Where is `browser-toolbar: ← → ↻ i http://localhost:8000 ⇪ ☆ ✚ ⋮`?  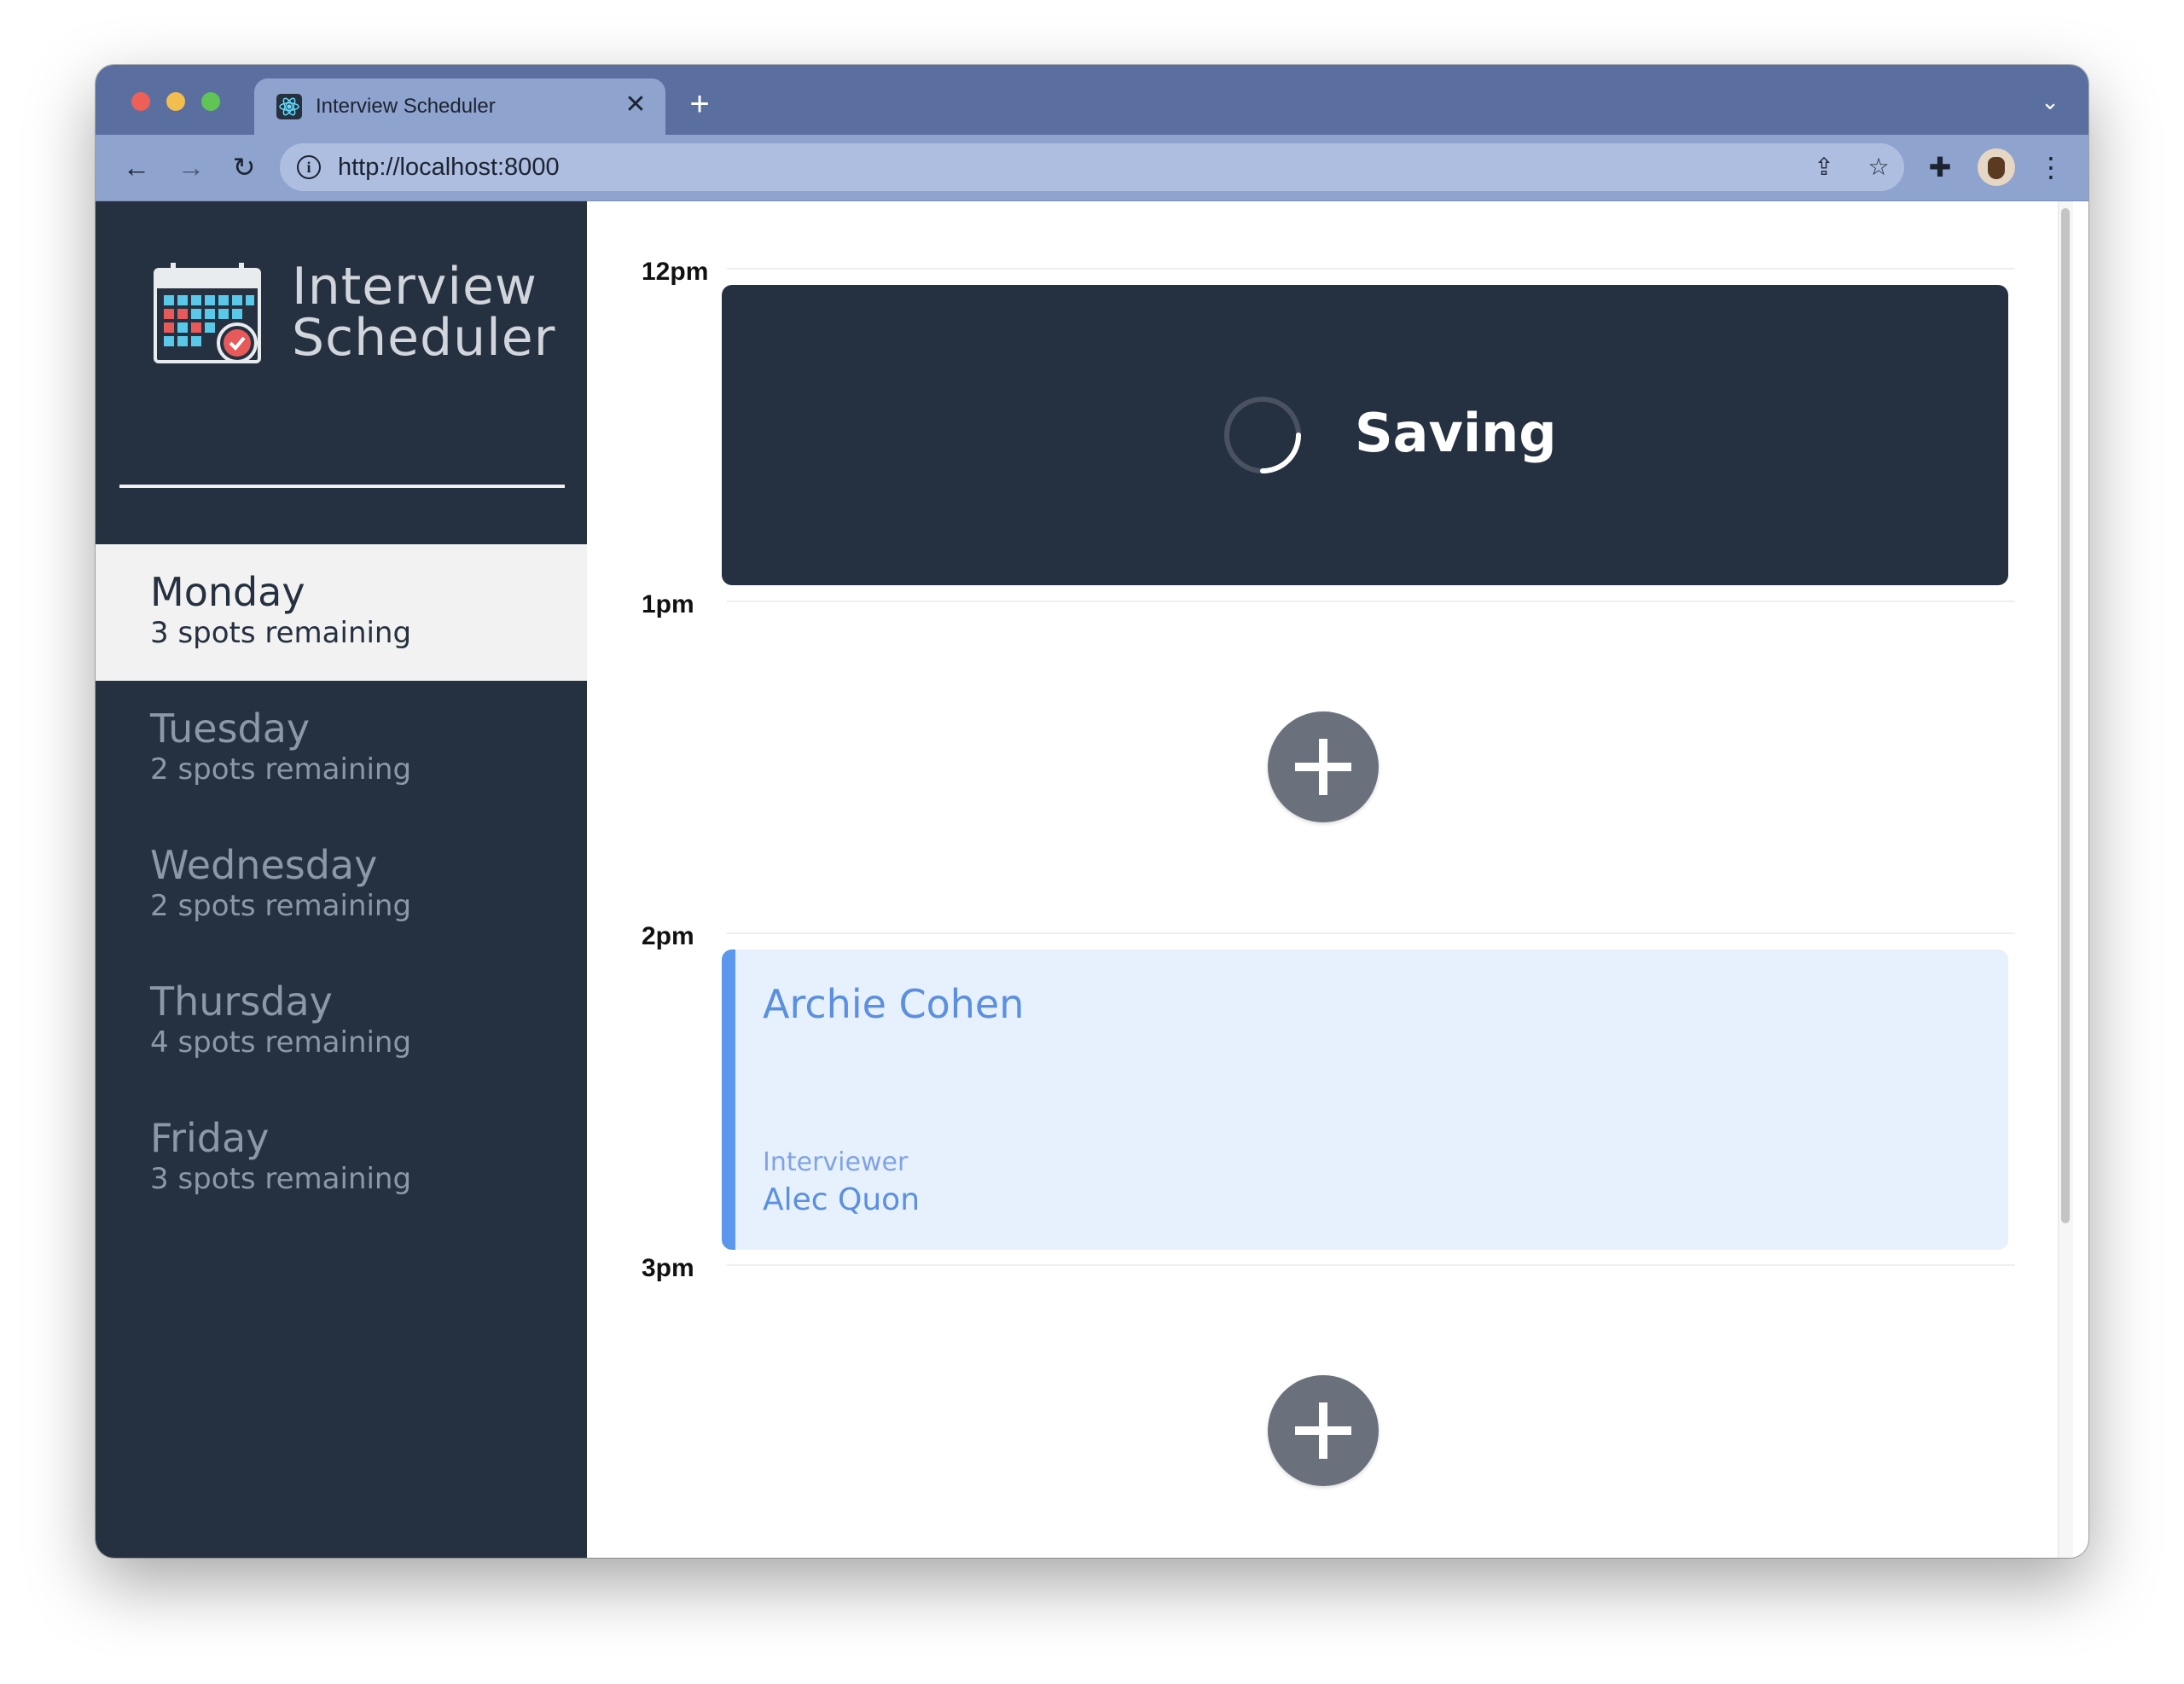
browser-toolbar: ← → ↻ i http://localhost:8000 ⇪ ☆ ✚ ⋮ is located at coordinates (1092, 168).